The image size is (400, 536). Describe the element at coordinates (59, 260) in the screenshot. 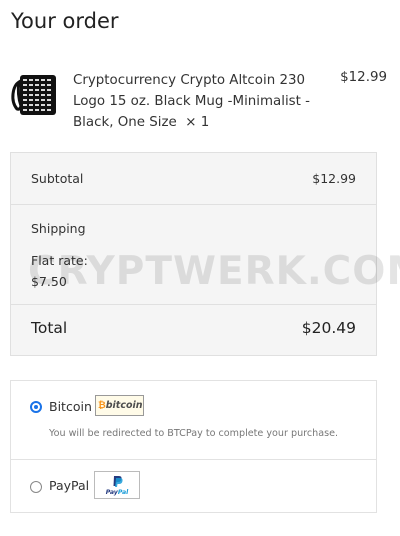

I see `shipping-rate-label: Flat rate:` at that location.